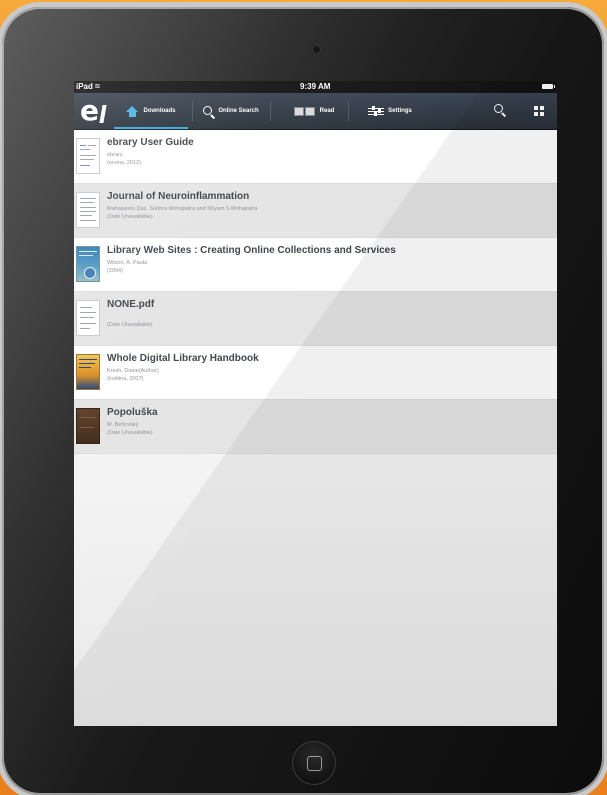 Image resolution: width=607 pixels, height=795 pixels. I want to click on ebrary-logo: e, so click(93, 111).